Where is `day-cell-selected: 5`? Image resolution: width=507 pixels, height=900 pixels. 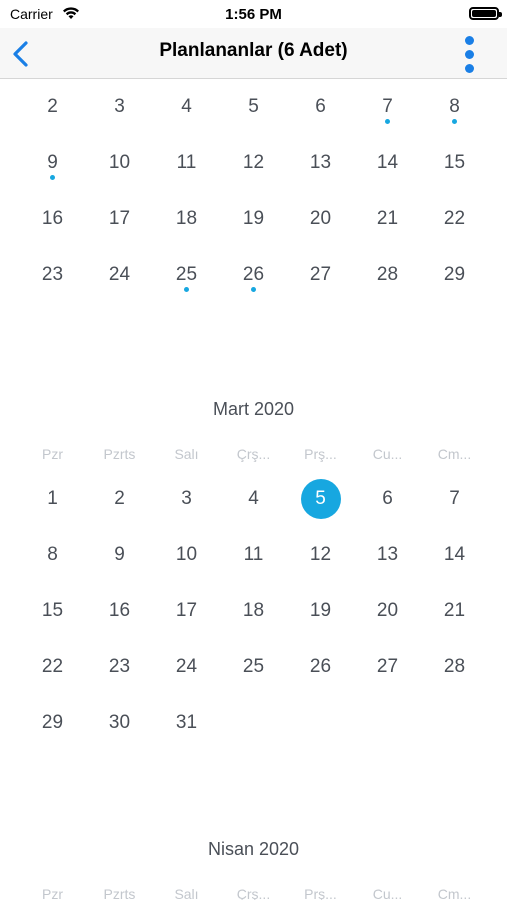
day-cell-selected: 5 is located at coordinates (320, 508).